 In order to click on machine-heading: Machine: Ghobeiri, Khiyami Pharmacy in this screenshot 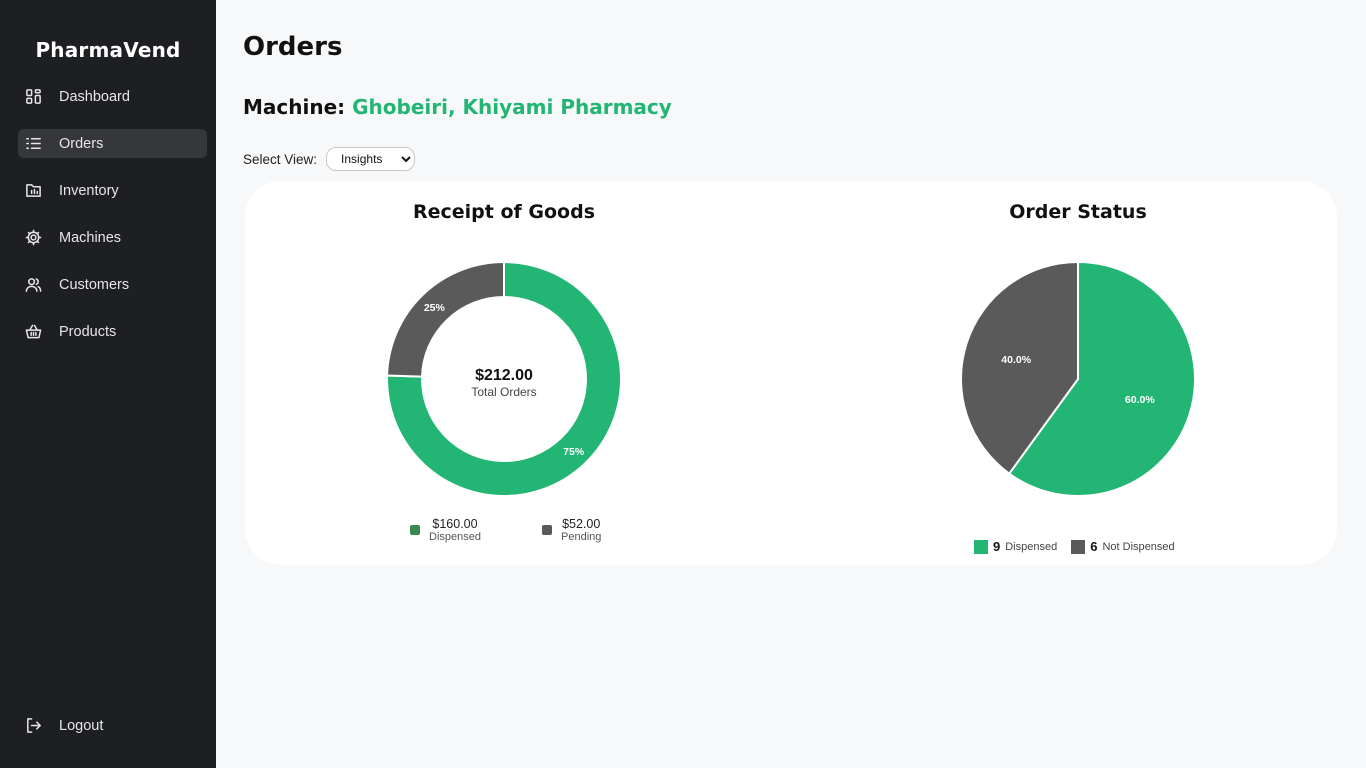, I will do `click(457, 107)`.